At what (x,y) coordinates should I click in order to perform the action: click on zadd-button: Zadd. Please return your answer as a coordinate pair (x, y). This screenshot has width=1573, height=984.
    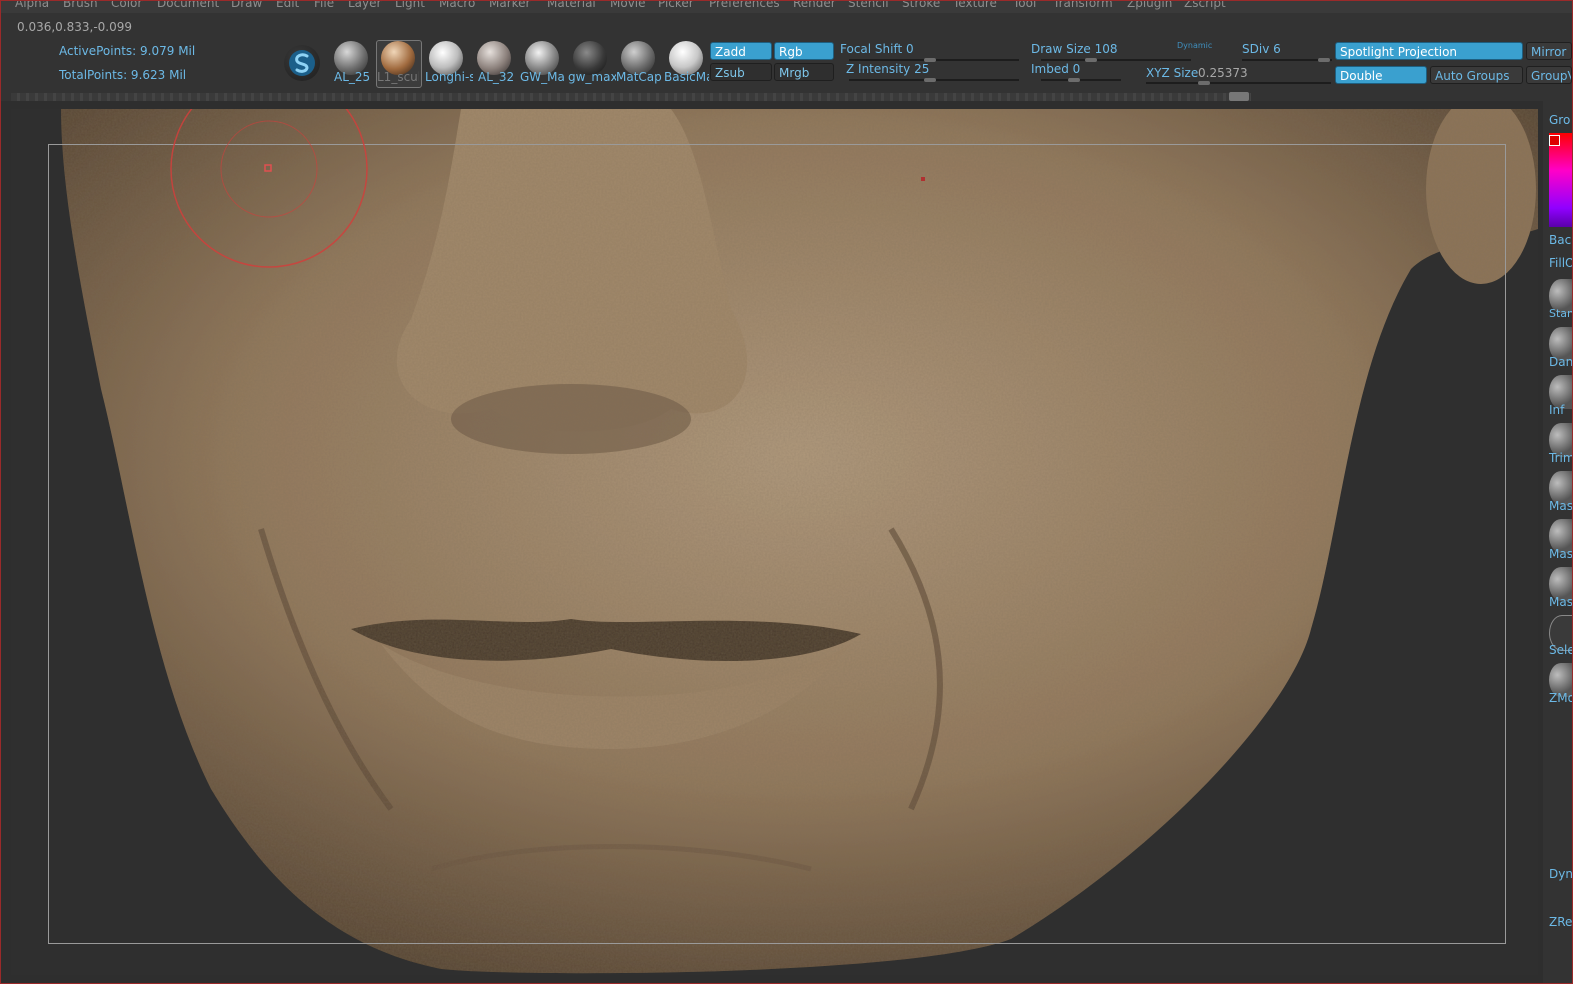
    Looking at the image, I should click on (741, 51).